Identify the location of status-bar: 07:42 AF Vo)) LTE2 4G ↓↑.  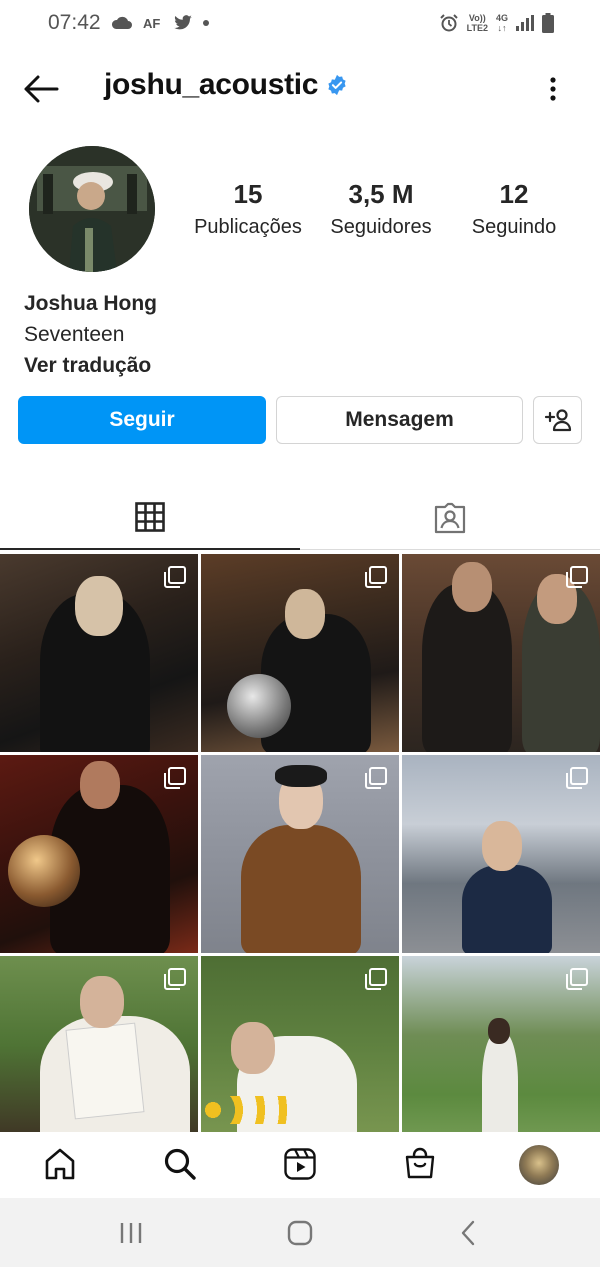
(300, 23).